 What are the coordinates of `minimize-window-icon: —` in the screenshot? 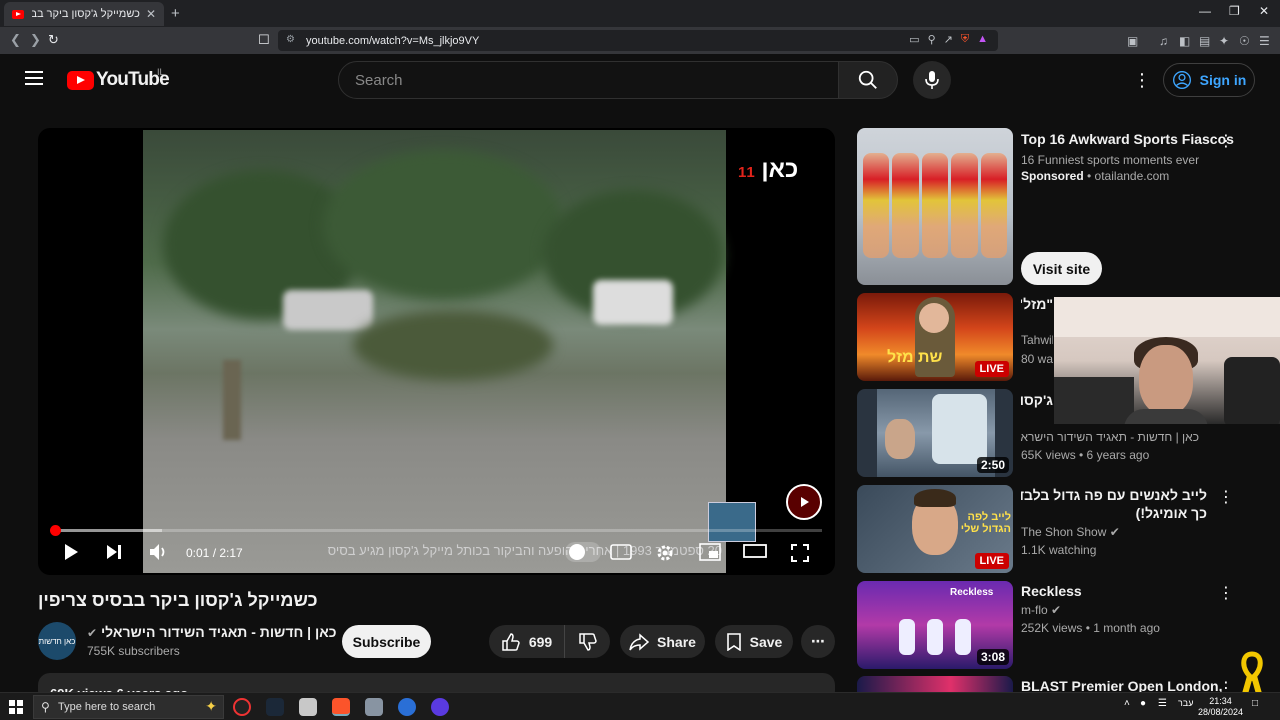 It's located at (1205, 11).